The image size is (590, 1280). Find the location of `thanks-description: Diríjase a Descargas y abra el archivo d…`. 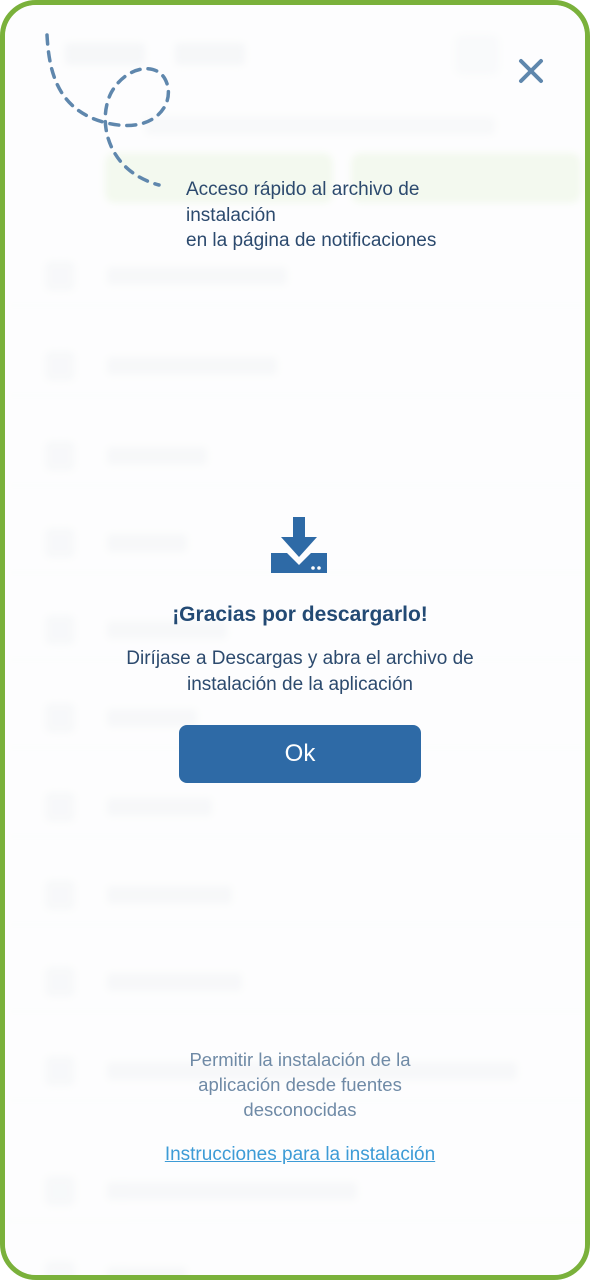

thanks-description: Diríjase a Descargas y abra el archivo d… is located at coordinates (300, 671).